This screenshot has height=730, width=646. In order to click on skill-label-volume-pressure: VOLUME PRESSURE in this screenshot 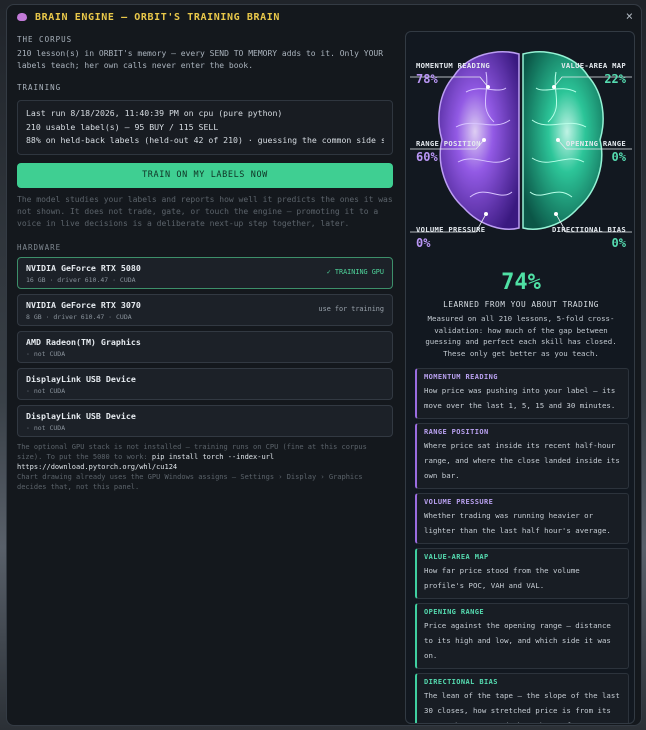, I will do `click(451, 229)`.